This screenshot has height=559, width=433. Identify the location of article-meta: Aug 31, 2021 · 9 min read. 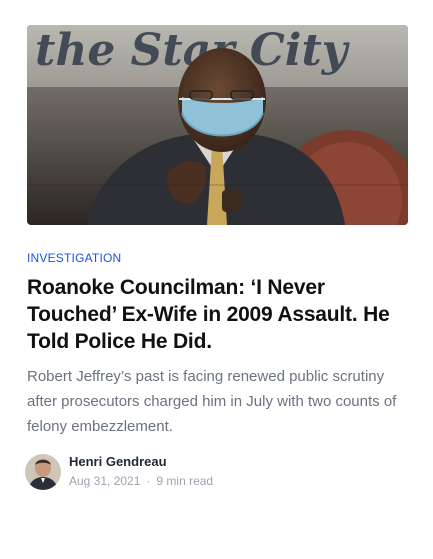
(141, 481).